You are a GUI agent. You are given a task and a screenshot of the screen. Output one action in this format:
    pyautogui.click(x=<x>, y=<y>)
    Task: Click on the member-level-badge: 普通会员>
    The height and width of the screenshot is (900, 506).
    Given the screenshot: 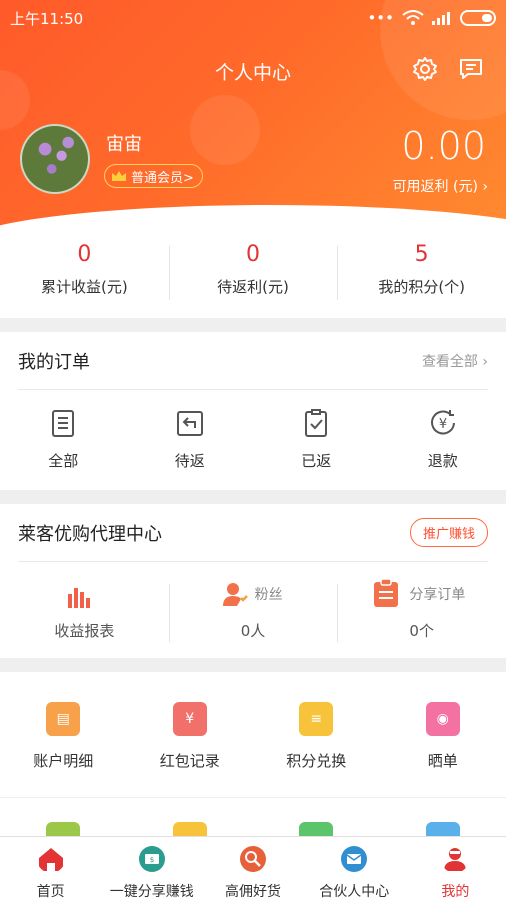 What is the action you would take?
    pyautogui.click(x=153, y=176)
    